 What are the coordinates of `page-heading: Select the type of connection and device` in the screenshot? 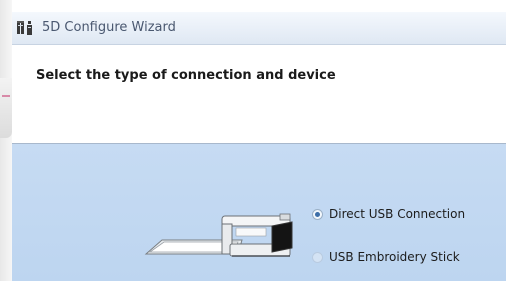 It's located at (186, 75).